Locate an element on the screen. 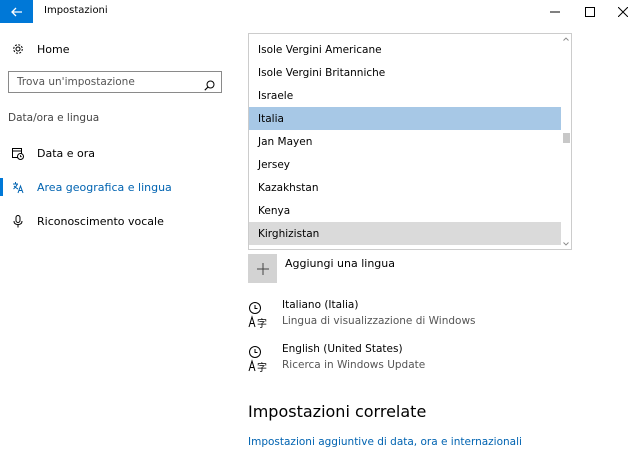 Image resolution: width=640 pixels, height=457 pixels. minimize-icon is located at coordinates (555, 11).